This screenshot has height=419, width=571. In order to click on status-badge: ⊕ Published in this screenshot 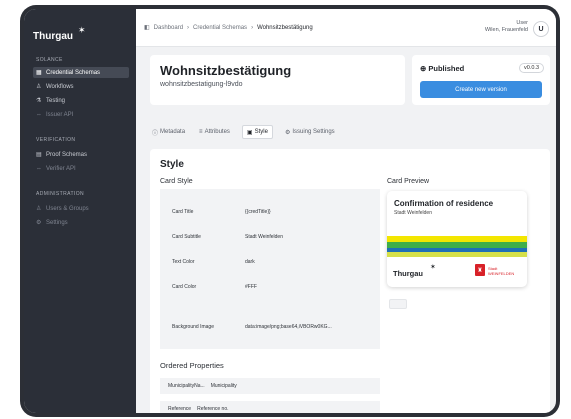, I will do `click(442, 68)`.